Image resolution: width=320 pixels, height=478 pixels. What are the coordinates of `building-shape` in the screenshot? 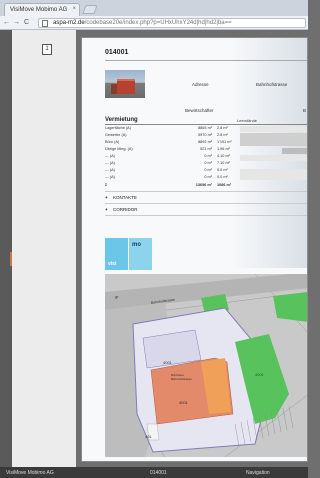 It's located at (126, 86).